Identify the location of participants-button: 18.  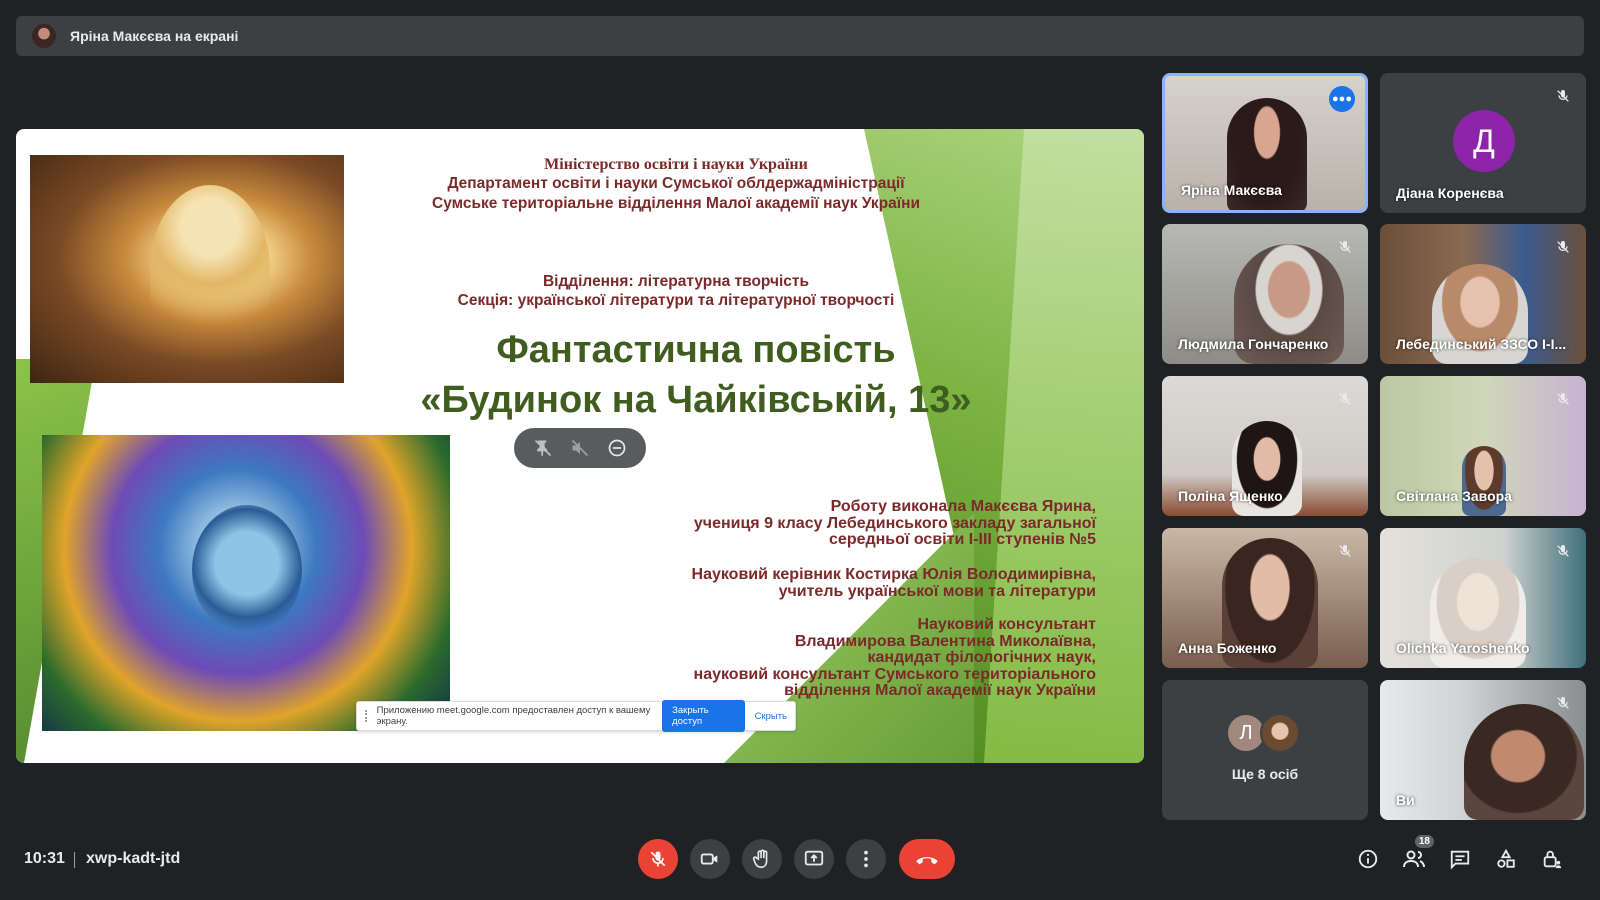
(1416, 855).